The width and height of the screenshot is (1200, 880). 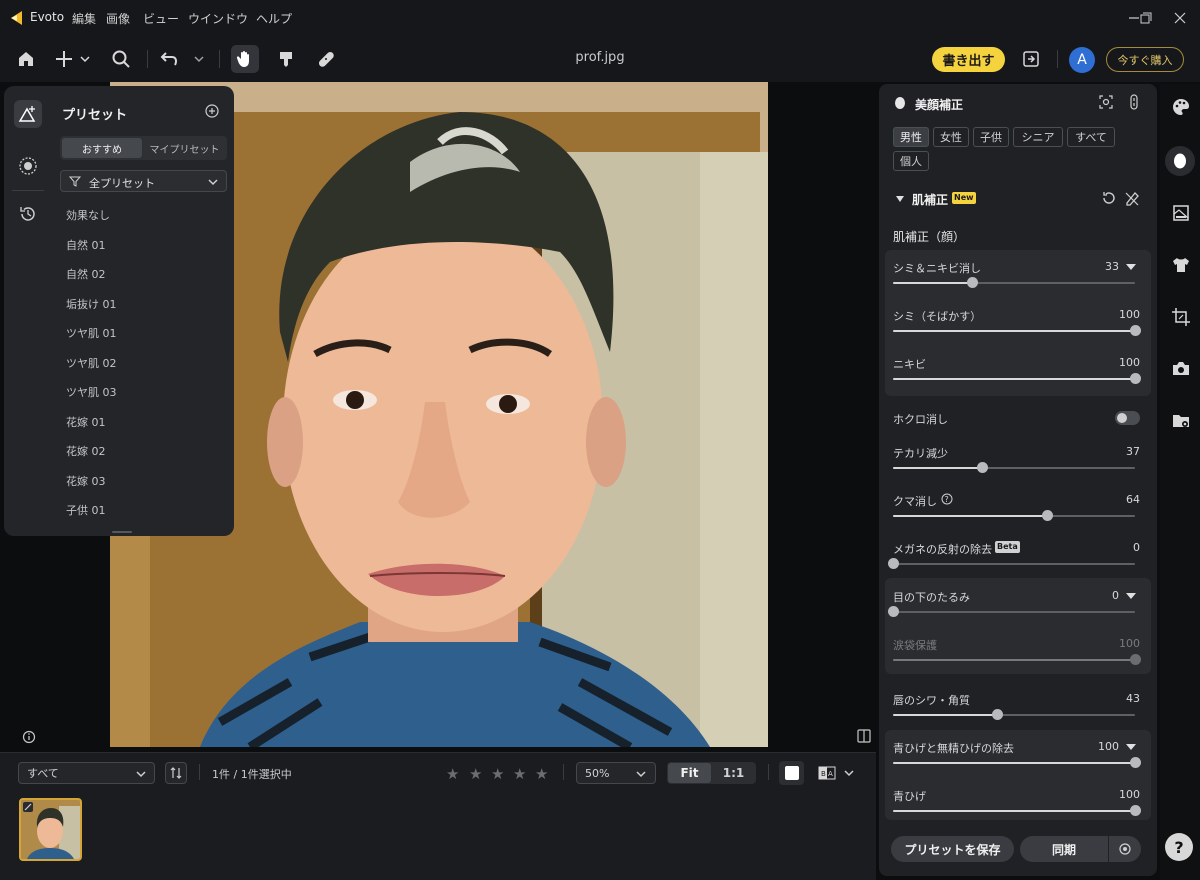 I want to click on preset-mountain-icon, so click(x=28, y=114).